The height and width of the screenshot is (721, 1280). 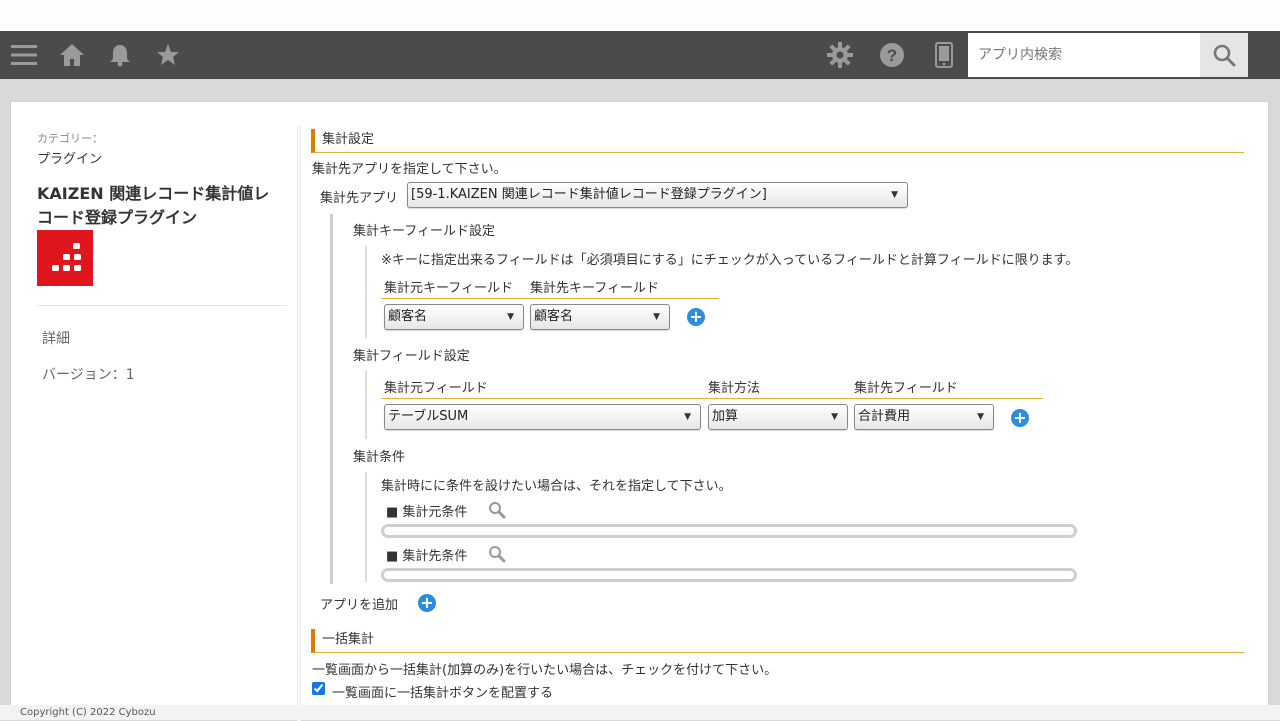 I want to click on bulk-checkbox-label: 一覧画面に一括集計ボタンを配置する, so click(x=442, y=691).